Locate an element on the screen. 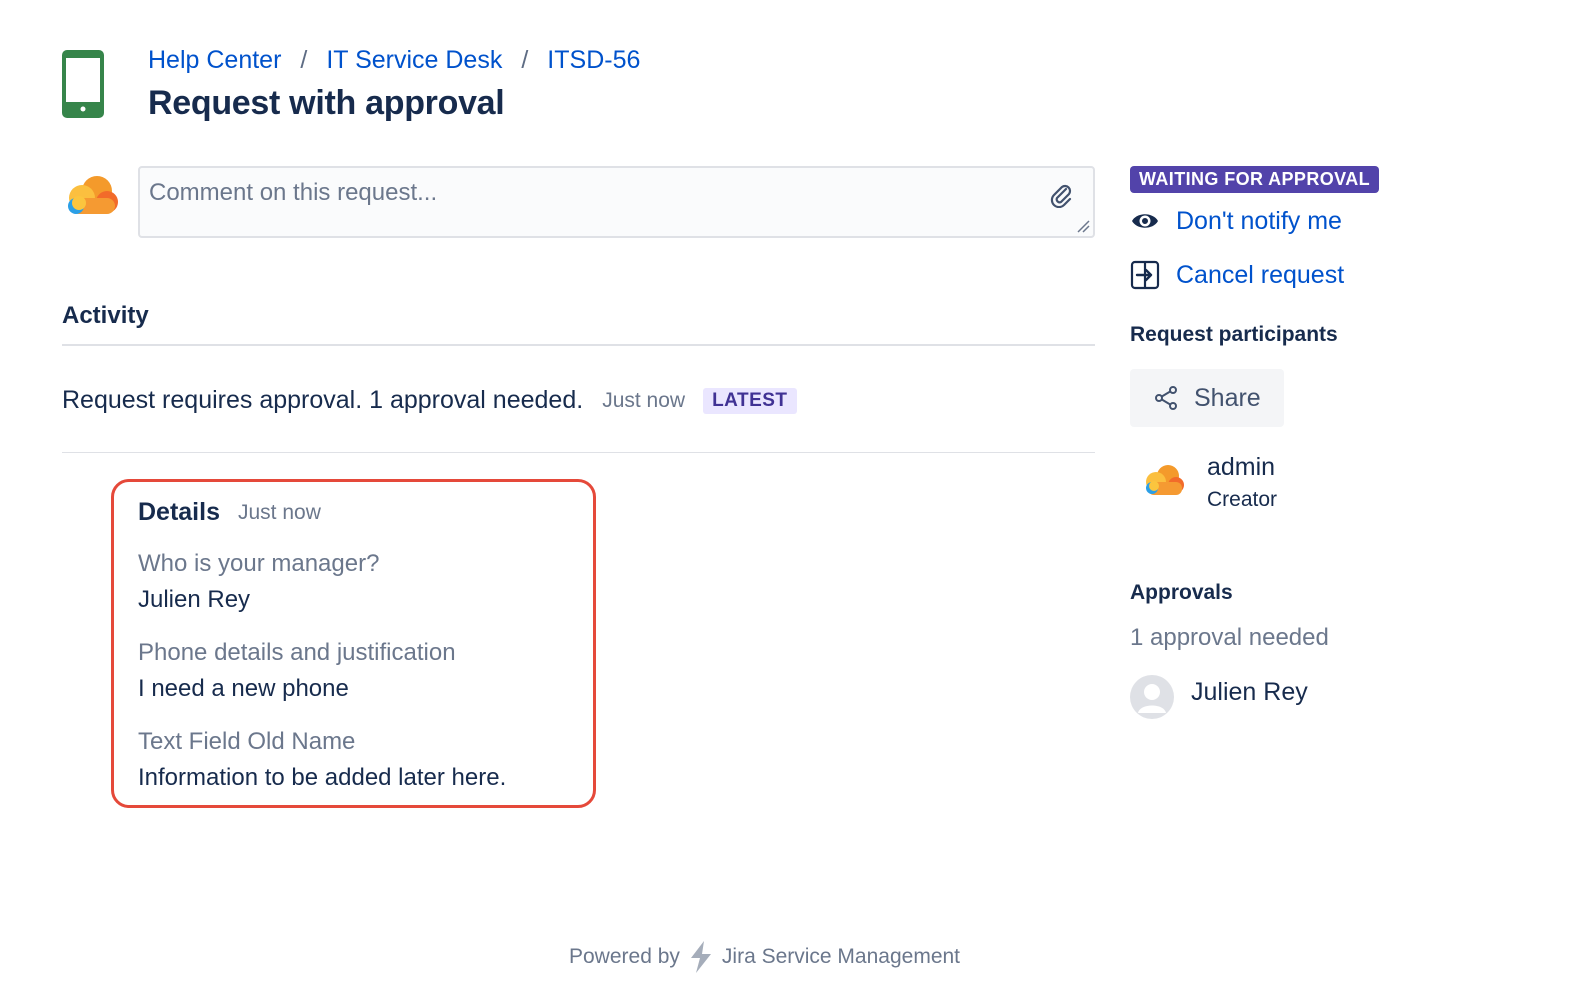 Image resolution: width=1586 pixels, height=1006 pixels. dont-notify-label: Don't notify me is located at coordinates (1259, 220).